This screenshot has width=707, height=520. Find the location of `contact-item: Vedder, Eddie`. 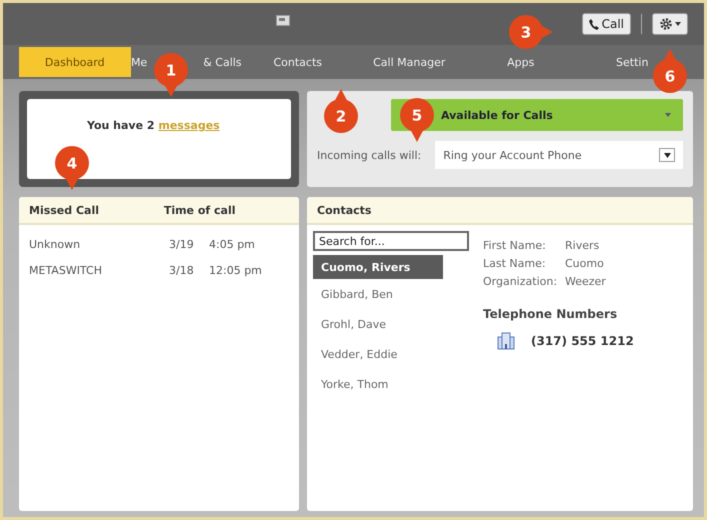

contact-item: Vedder, Eddie is located at coordinates (378, 354).